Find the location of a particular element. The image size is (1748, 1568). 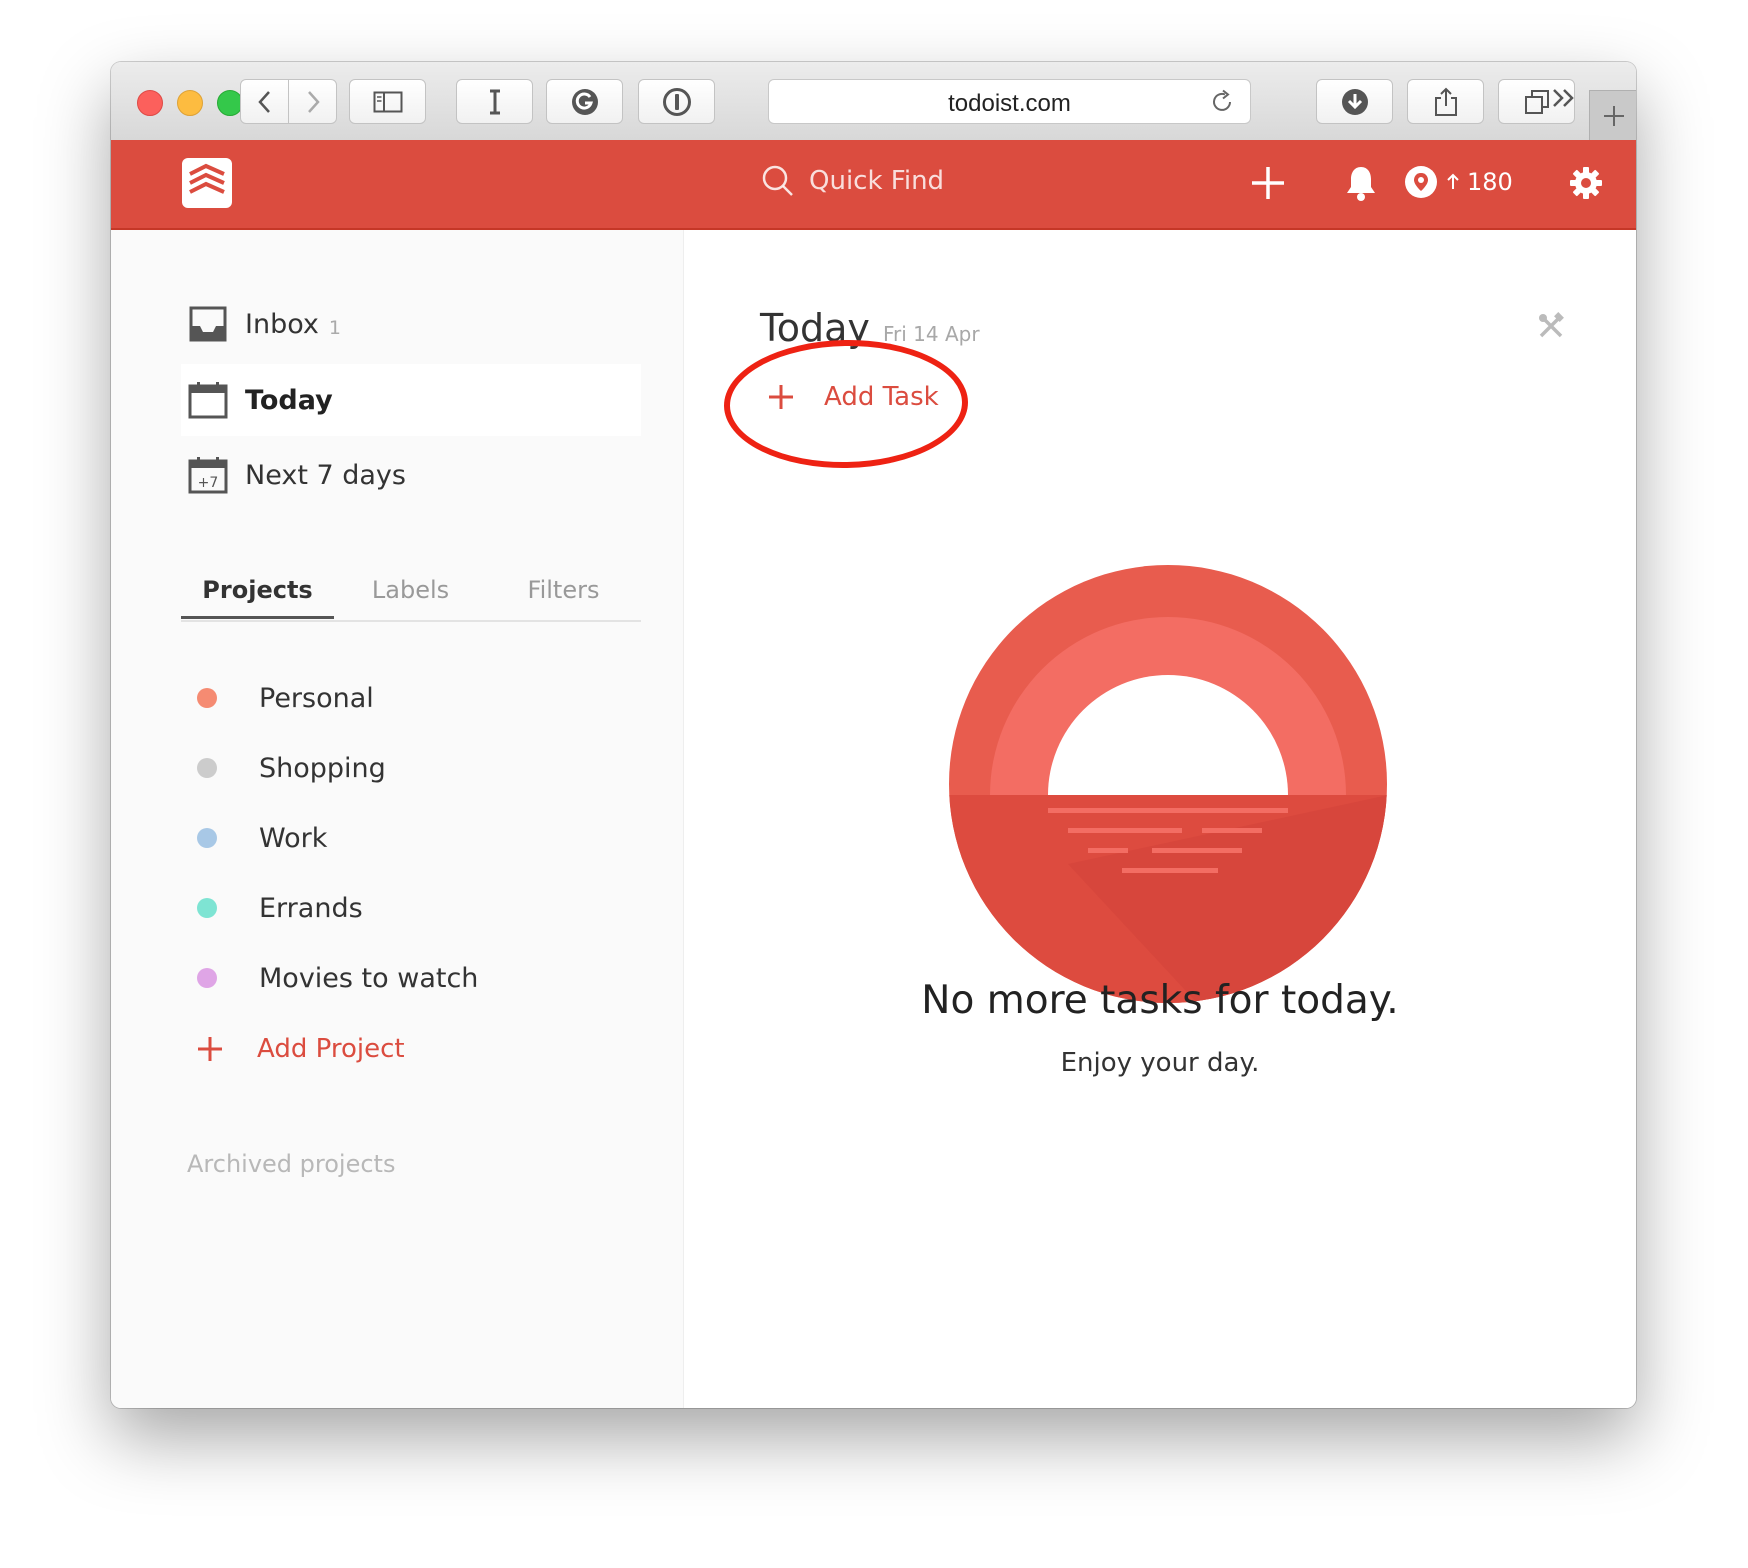

share-button is located at coordinates (1445, 101).